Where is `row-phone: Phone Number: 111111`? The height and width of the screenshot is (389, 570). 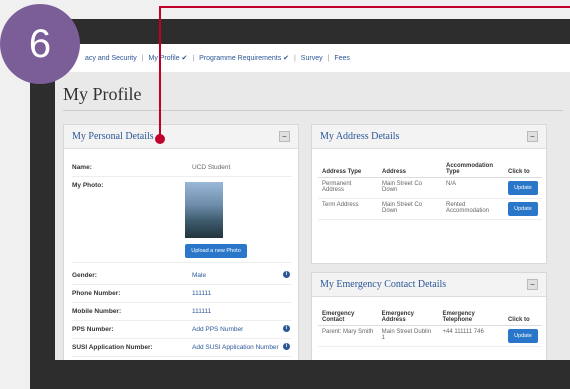
row-phone: Phone Number: 111111 is located at coordinates (182, 294).